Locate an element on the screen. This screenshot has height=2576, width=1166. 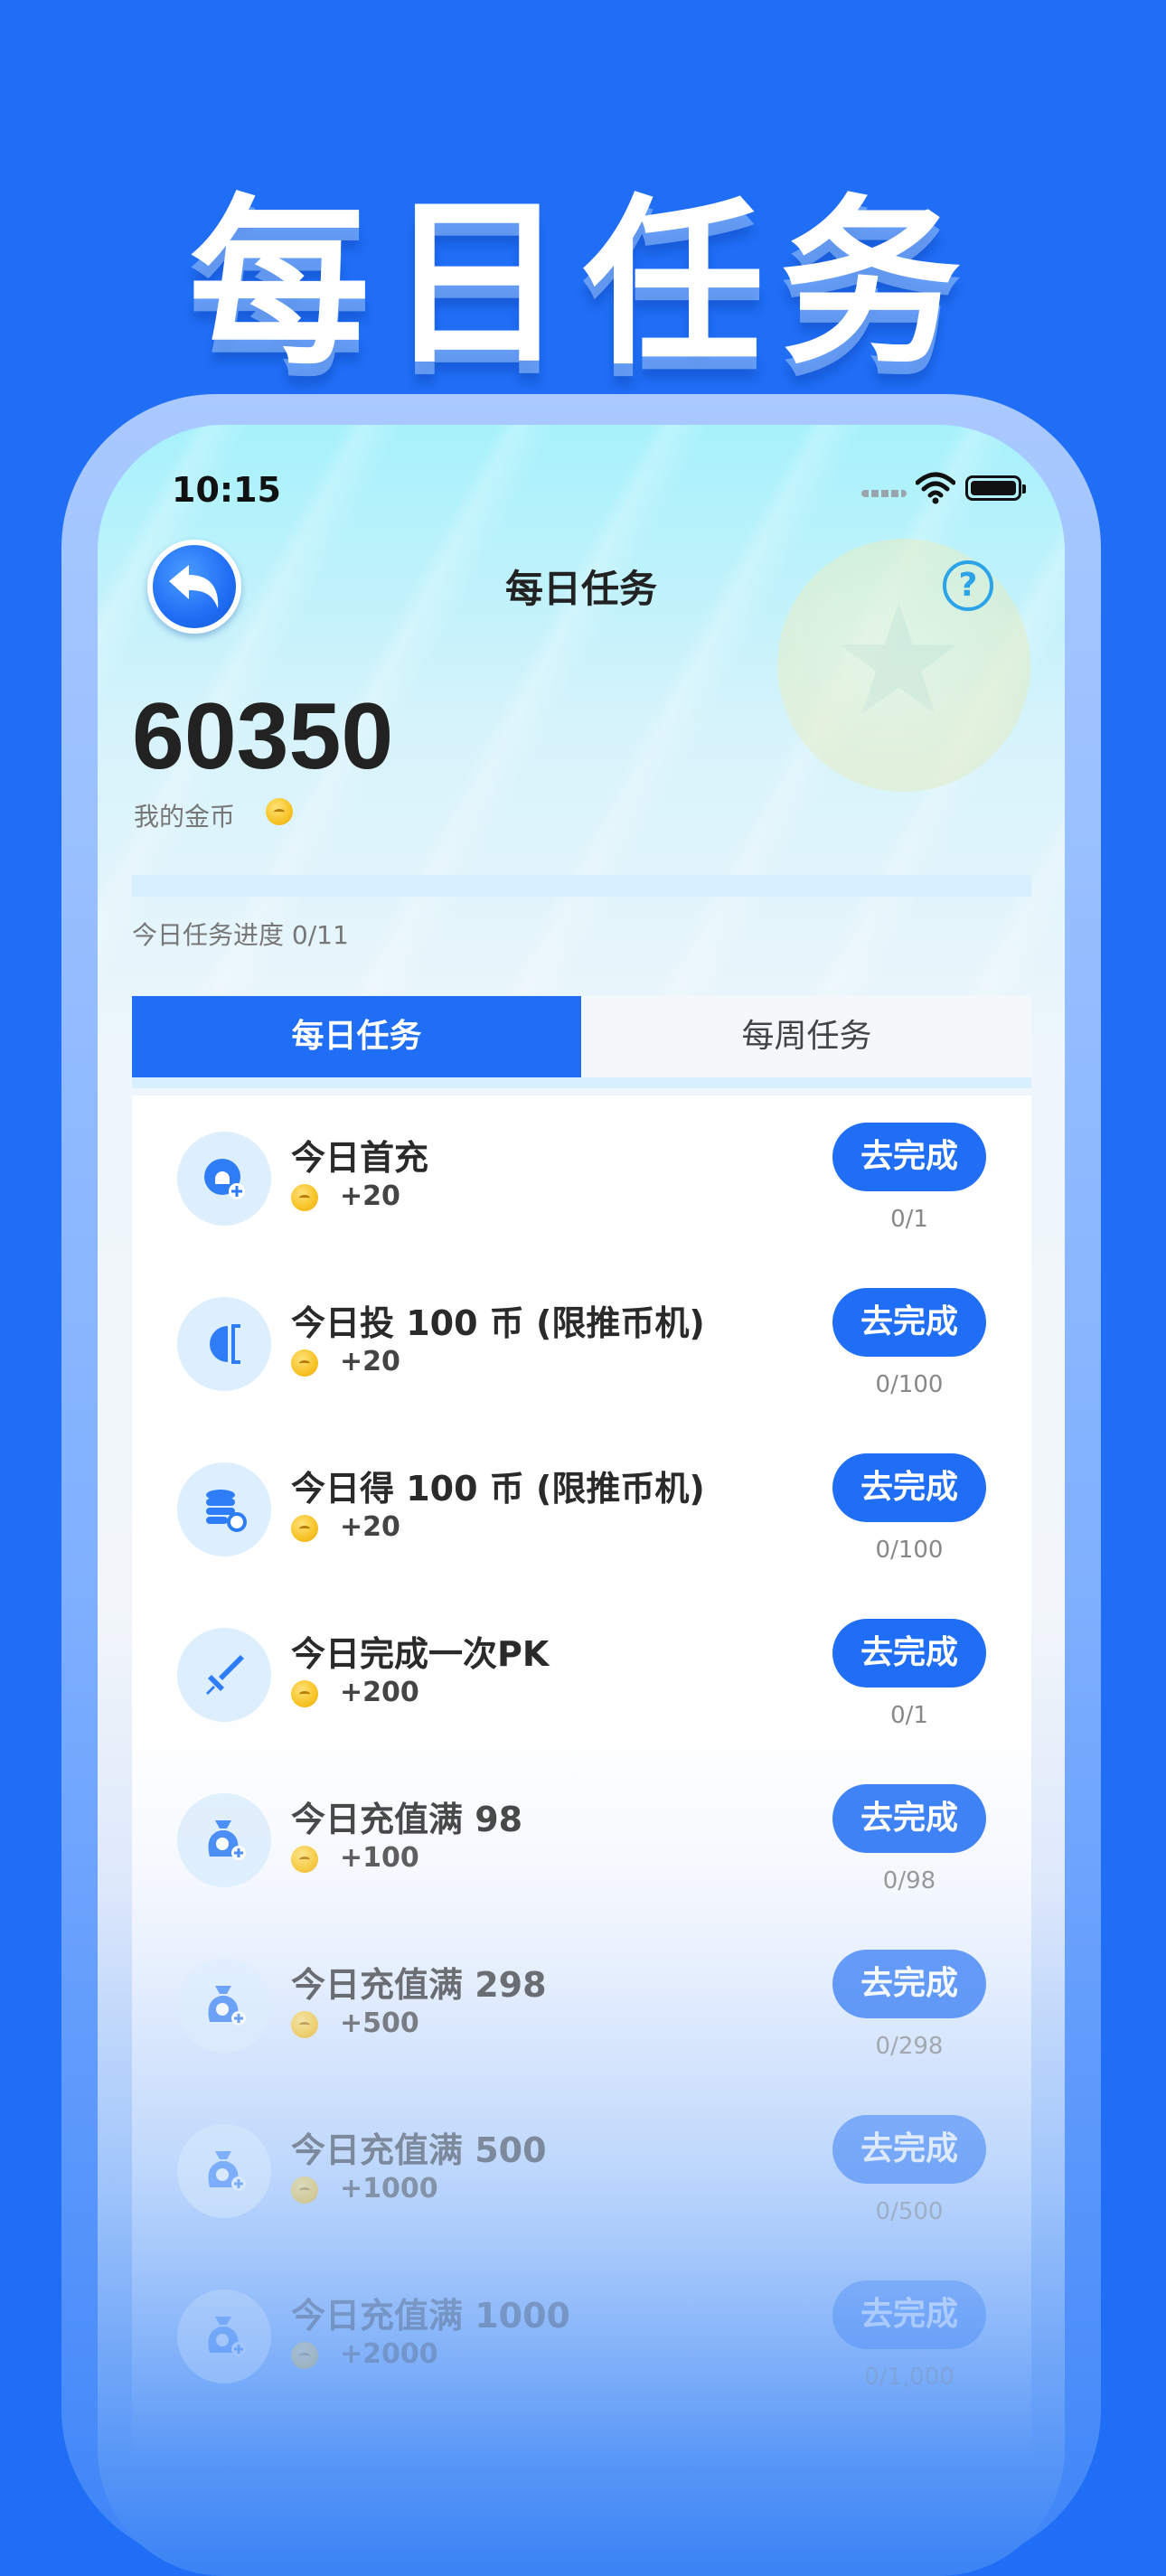
task-reward: +1000 is located at coordinates (365, 2189).